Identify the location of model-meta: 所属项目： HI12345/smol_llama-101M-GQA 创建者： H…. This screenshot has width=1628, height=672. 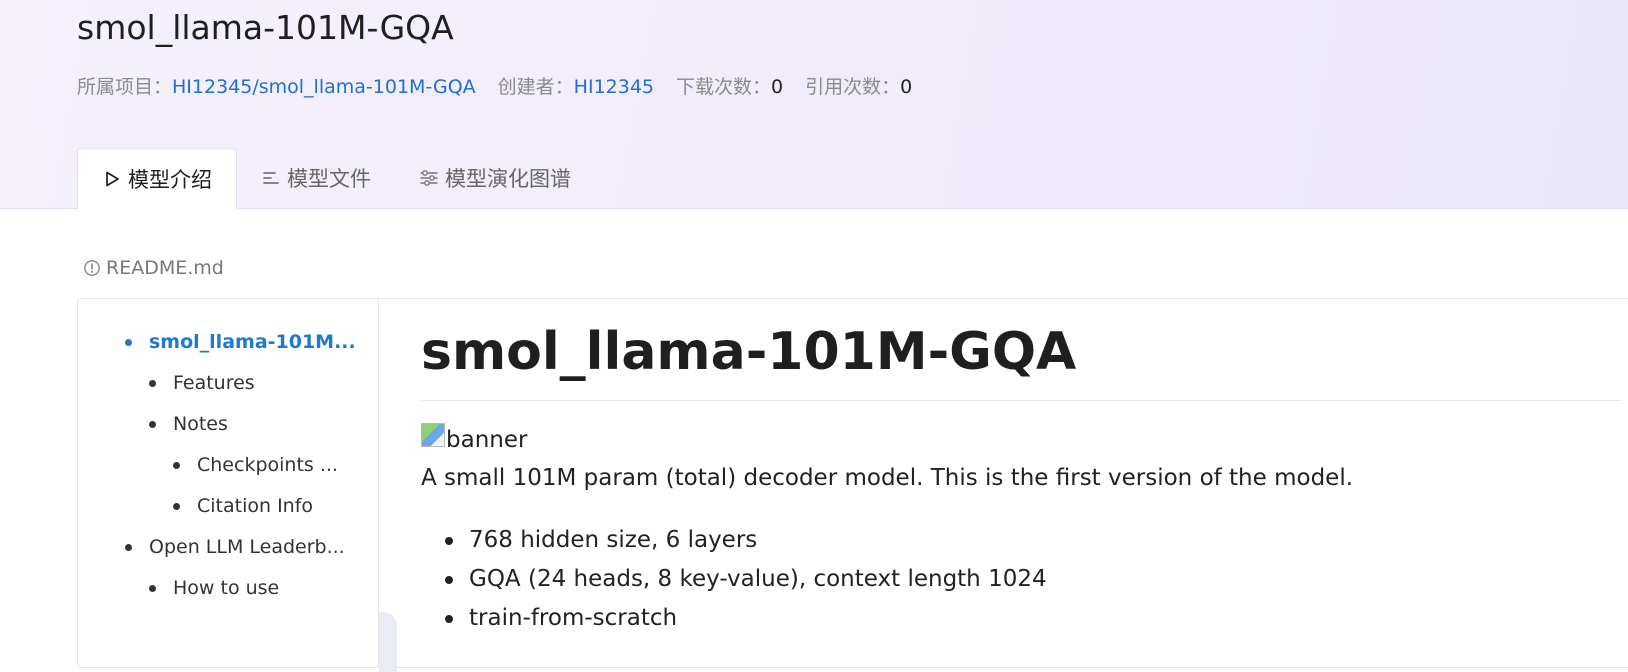
(494, 87).